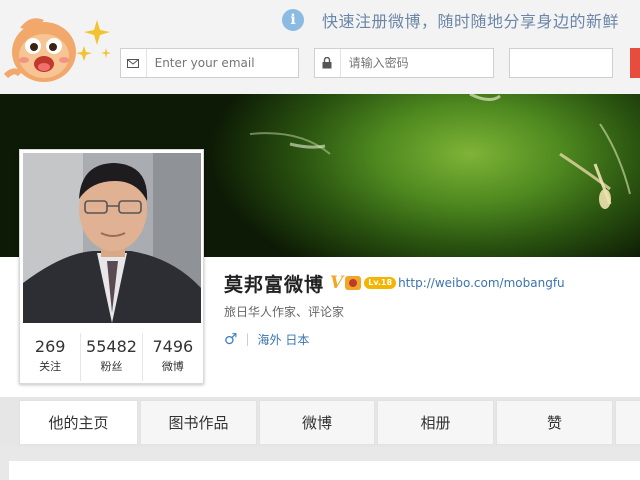 The image size is (640, 480). I want to click on stat-following-label: 关注, so click(50, 366).